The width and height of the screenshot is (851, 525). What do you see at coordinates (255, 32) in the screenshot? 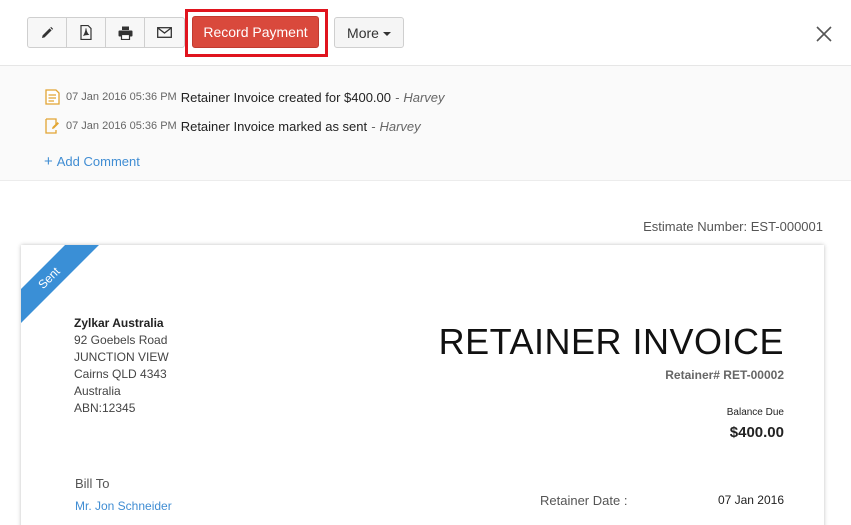
I see `record-payment-button: Record Payment` at bounding box center [255, 32].